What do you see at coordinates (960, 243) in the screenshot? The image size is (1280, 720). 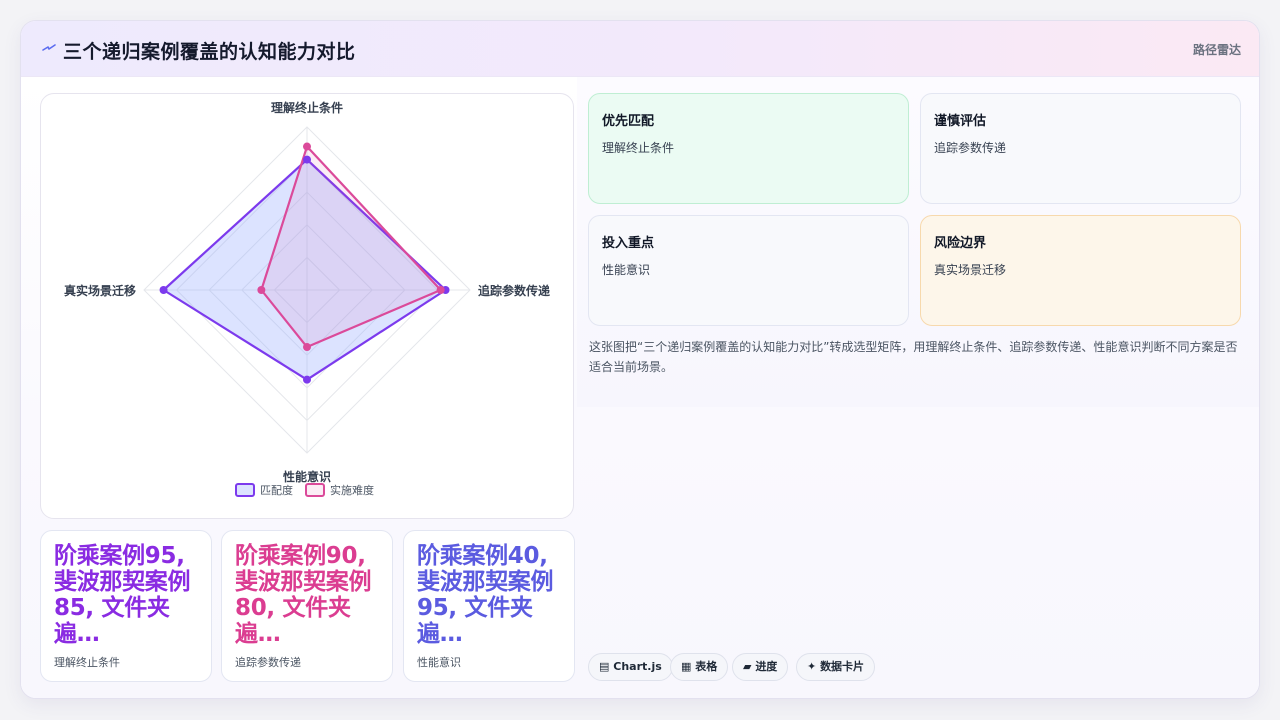 I see `quadrant-title: 风险边界` at bounding box center [960, 243].